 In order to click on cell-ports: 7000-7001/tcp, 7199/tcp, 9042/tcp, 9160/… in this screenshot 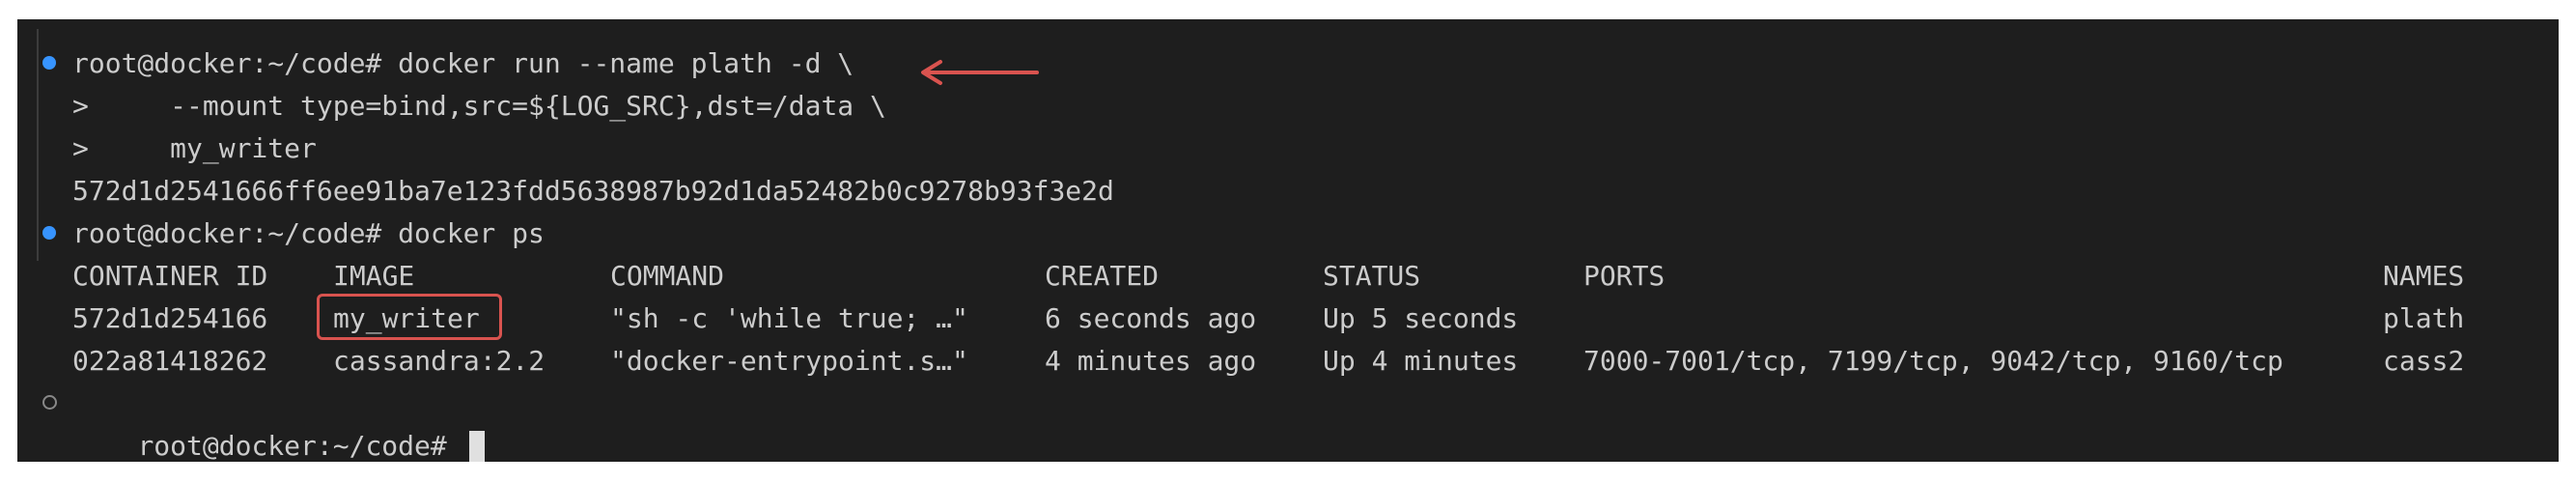, I will do `click(1933, 361)`.